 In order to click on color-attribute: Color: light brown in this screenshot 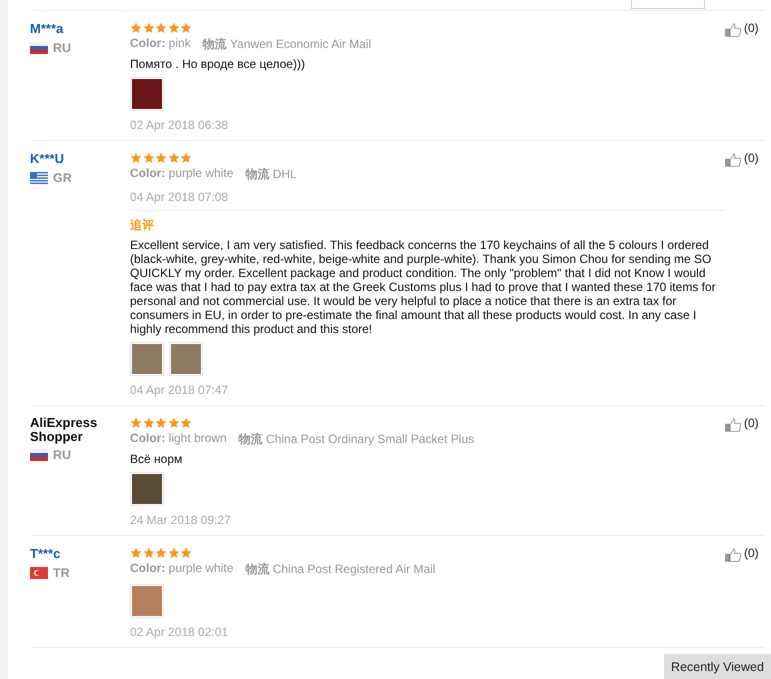, I will do `click(178, 439)`.